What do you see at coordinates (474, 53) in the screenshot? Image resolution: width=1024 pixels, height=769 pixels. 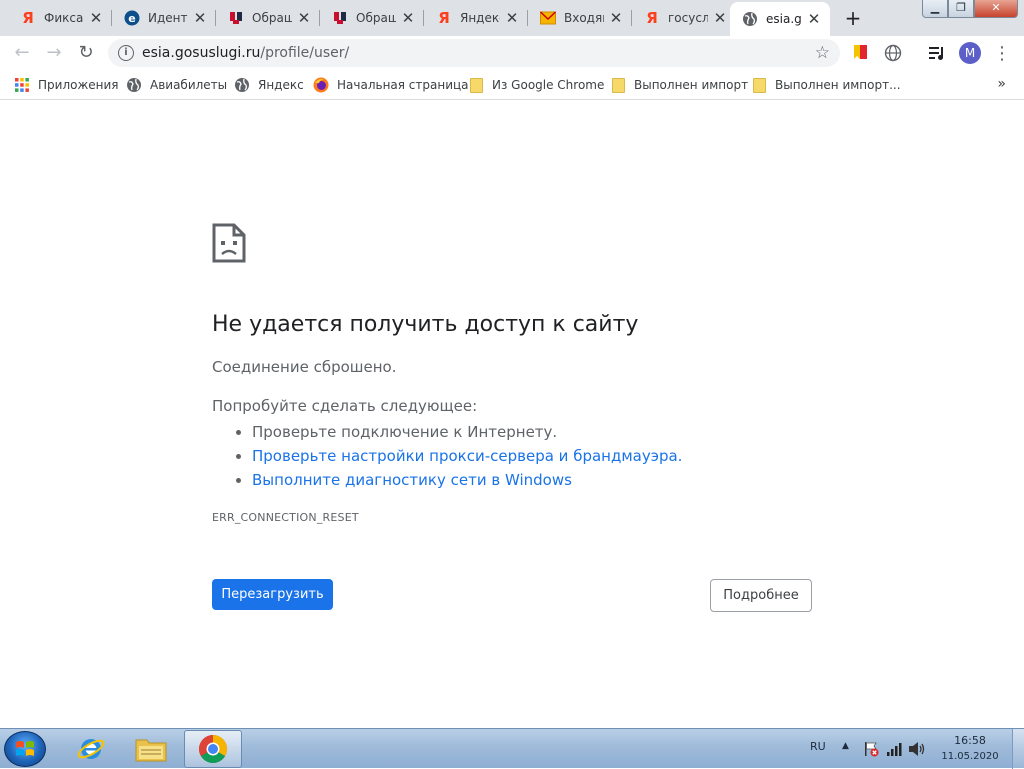 I see `address-bar: i esia.gosuslugi.ru/profile/user/ ☆` at bounding box center [474, 53].